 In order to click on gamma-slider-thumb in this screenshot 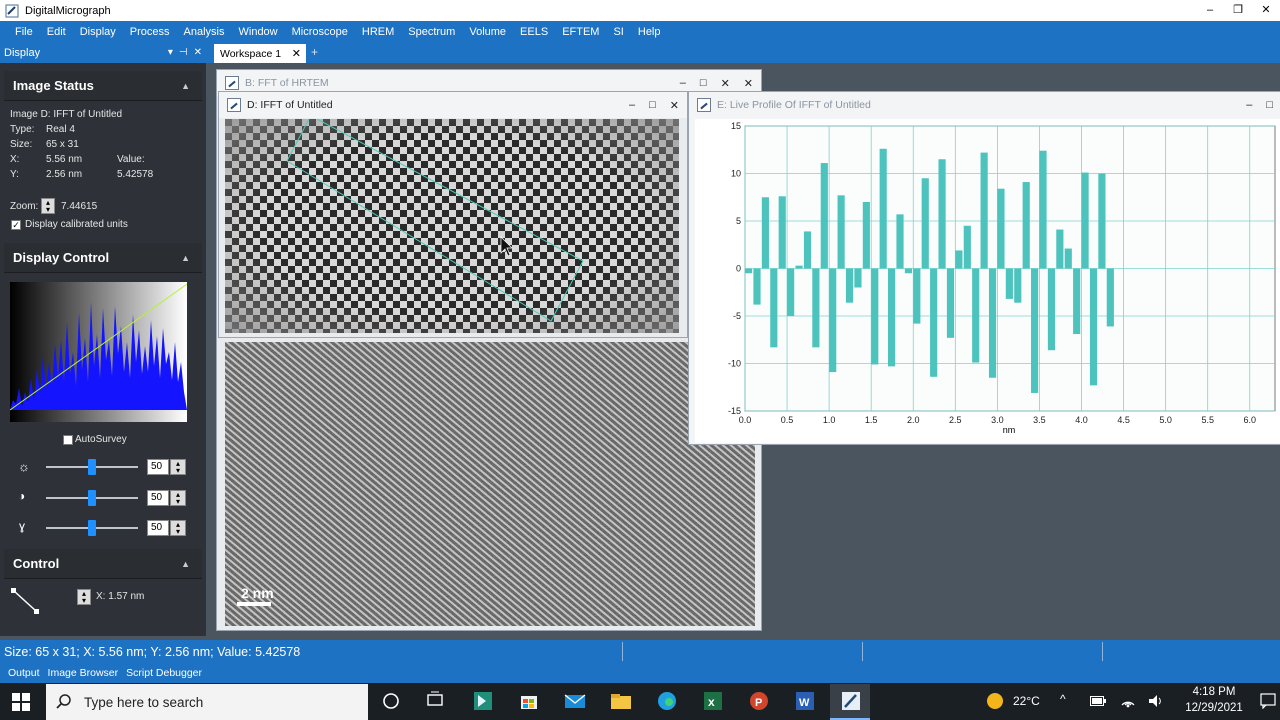, I will do `click(92, 528)`.